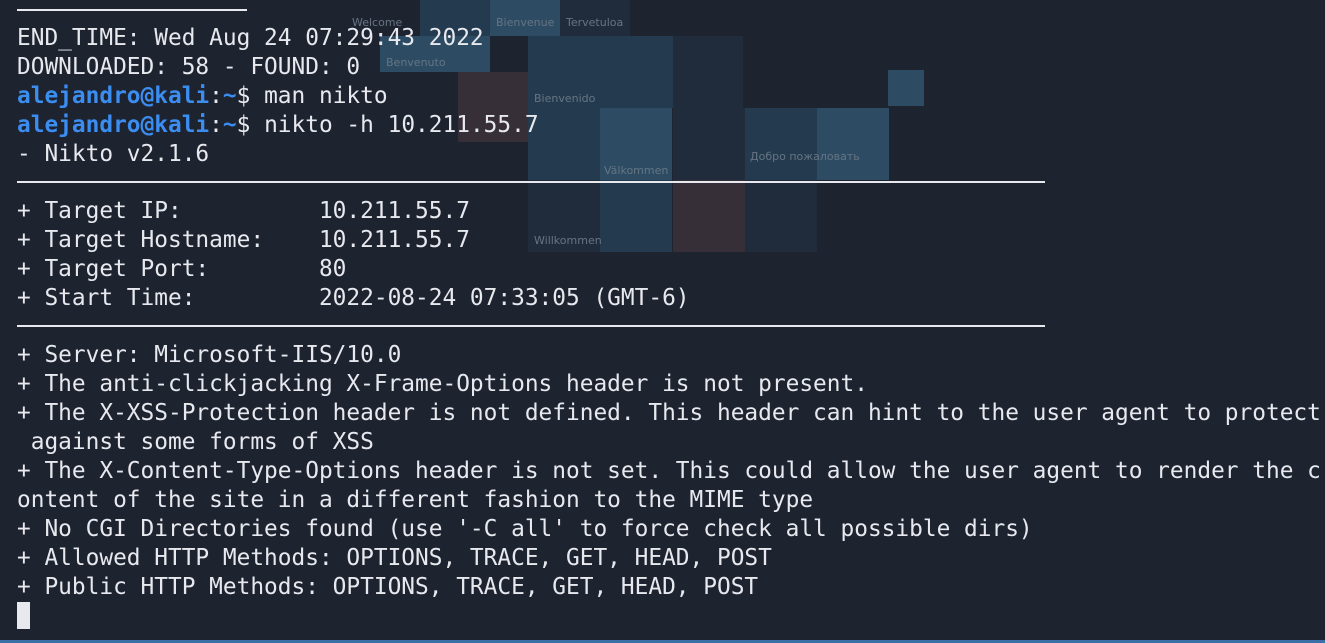  What do you see at coordinates (565, 98) in the screenshot?
I see `wallpaper-word: Bienvenido` at bounding box center [565, 98].